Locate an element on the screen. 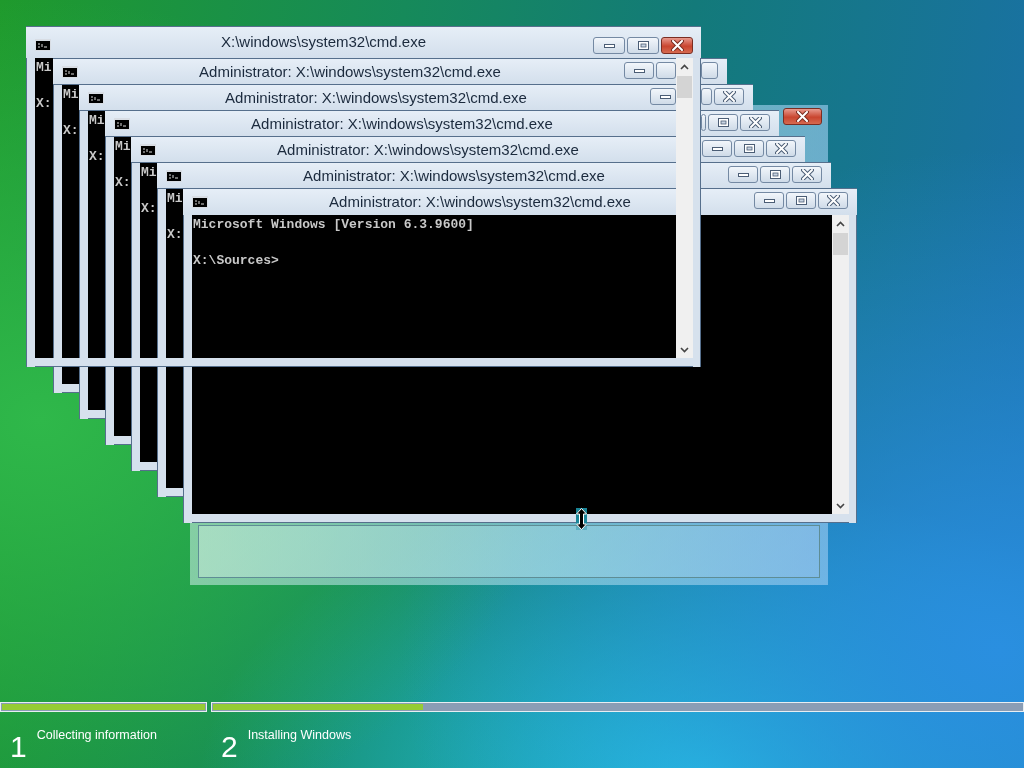  step-label: Installing Windows is located at coordinates (299, 736).